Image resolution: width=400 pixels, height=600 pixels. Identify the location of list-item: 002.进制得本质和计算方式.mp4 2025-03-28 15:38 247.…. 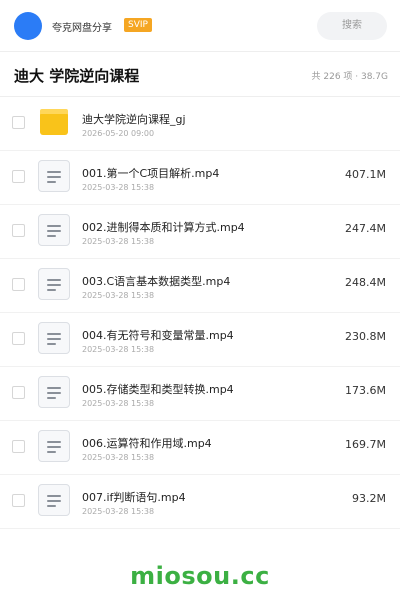
(200, 232).